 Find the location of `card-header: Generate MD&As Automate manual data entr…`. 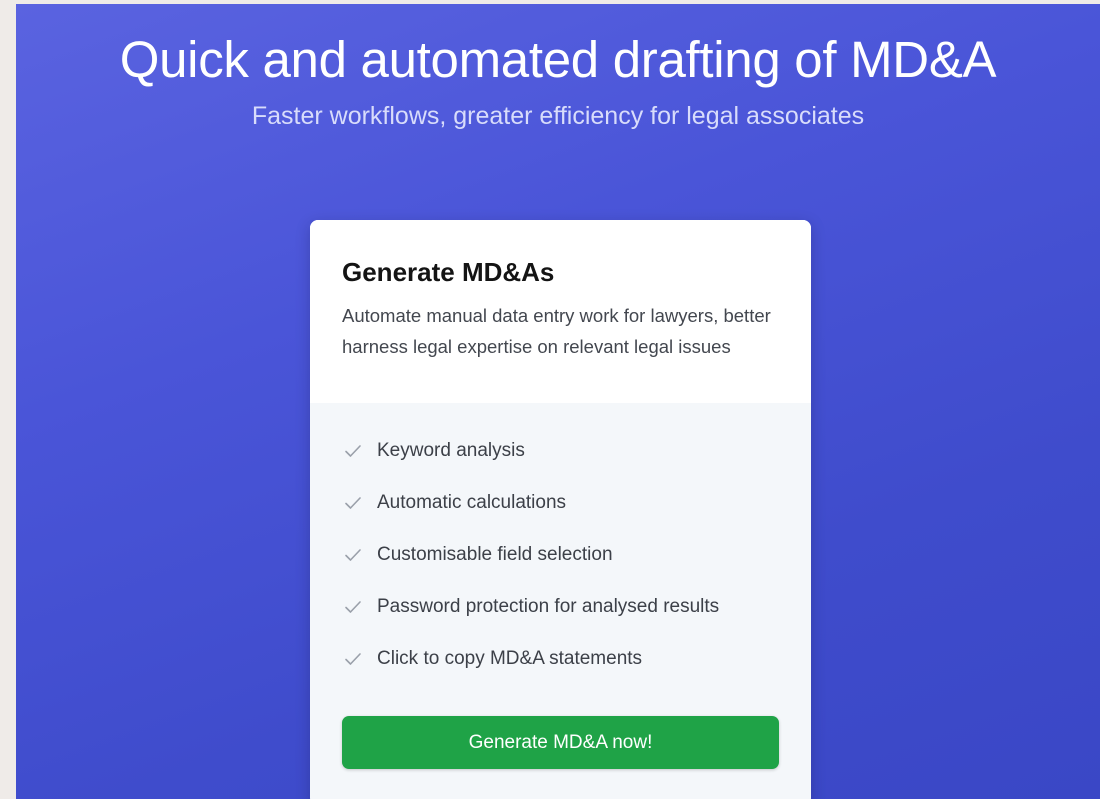

card-header: Generate MD&As Automate manual data entr… is located at coordinates (560, 311).